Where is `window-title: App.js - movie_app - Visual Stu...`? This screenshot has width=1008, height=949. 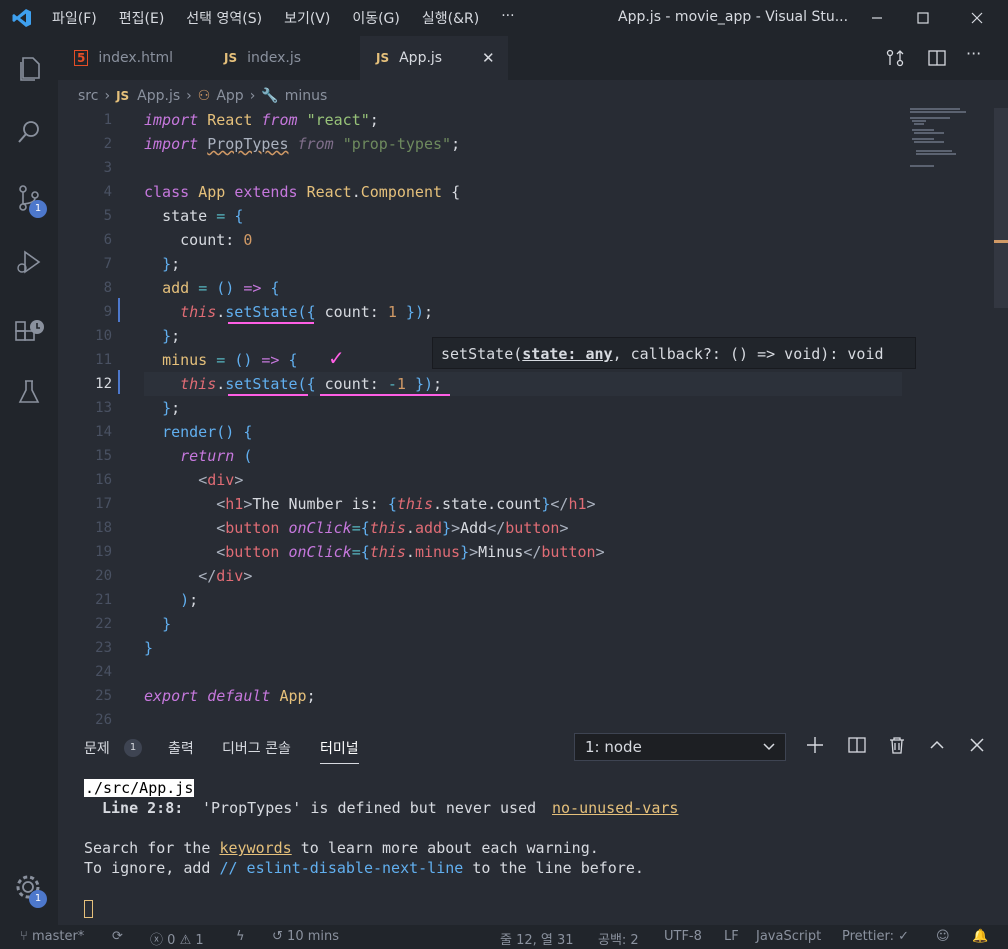 window-title: App.js - movie_app - Visual Stu... is located at coordinates (733, 17).